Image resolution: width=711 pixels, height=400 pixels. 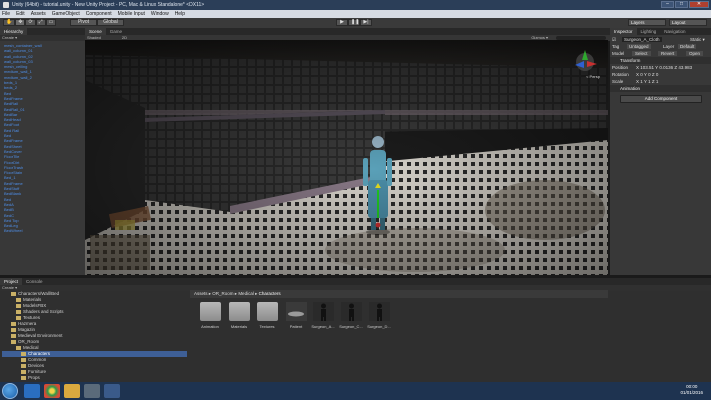 I want to click on rotation-fields: X 0 Y 0 Z 0, so click(x=647, y=74).